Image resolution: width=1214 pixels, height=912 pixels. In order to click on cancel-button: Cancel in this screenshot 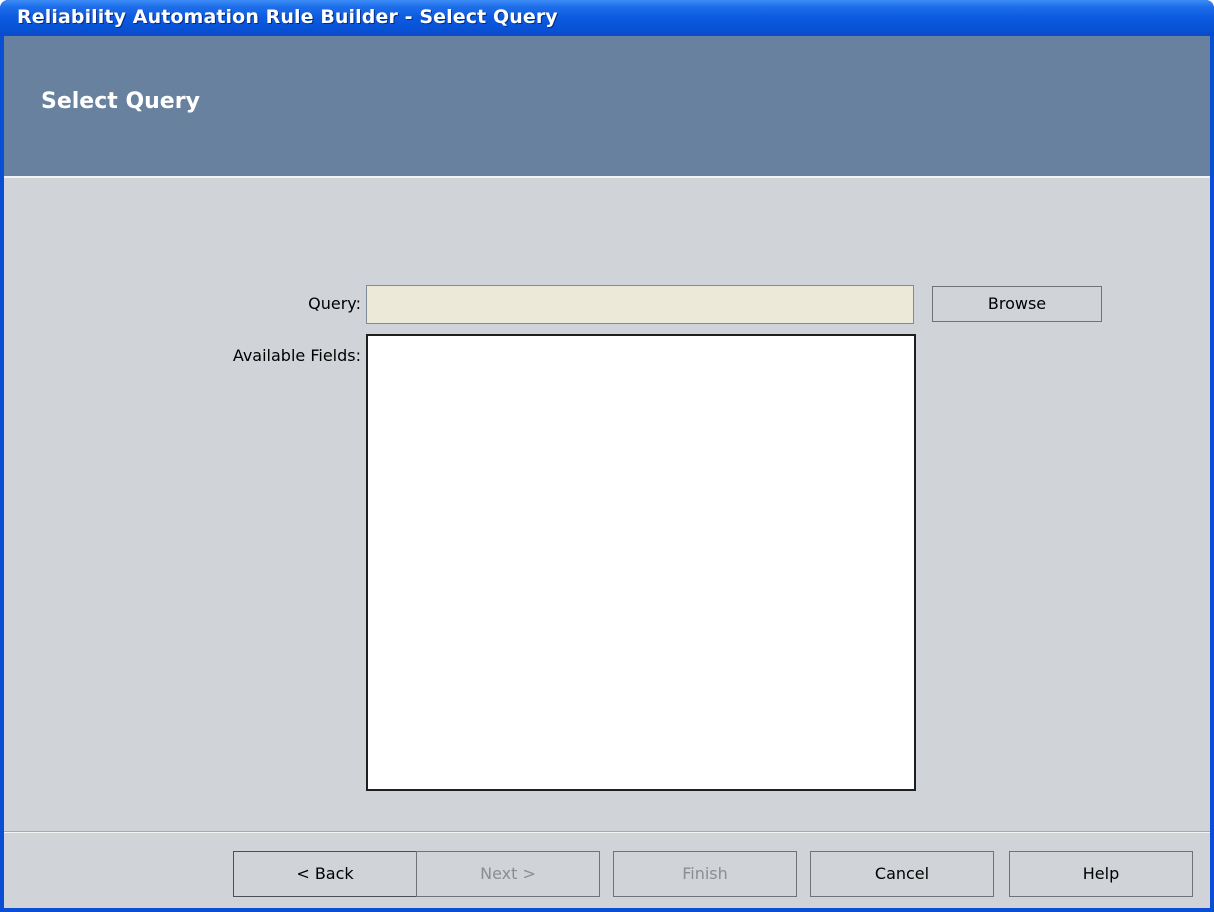, I will do `click(902, 874)`.